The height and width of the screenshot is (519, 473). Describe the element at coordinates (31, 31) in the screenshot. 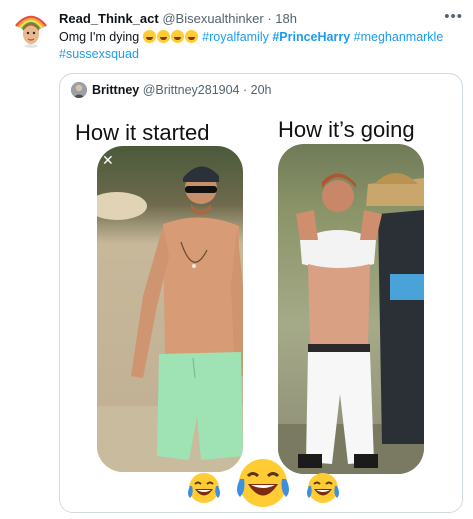

I see `bitmoji-avatar-icon` at that location.